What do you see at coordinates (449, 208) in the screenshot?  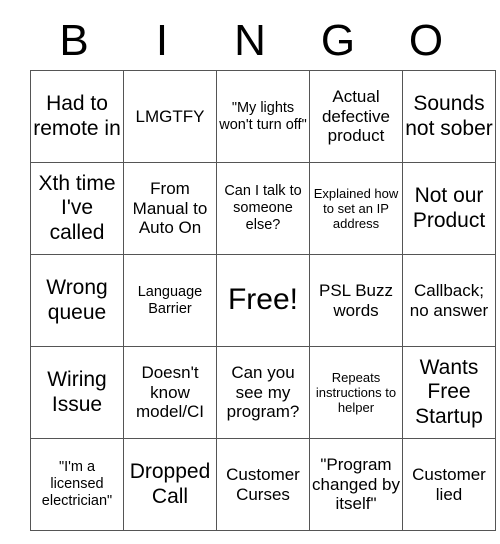 I see `bingo-cell: Not our Product` at bounding box center [449, 208].